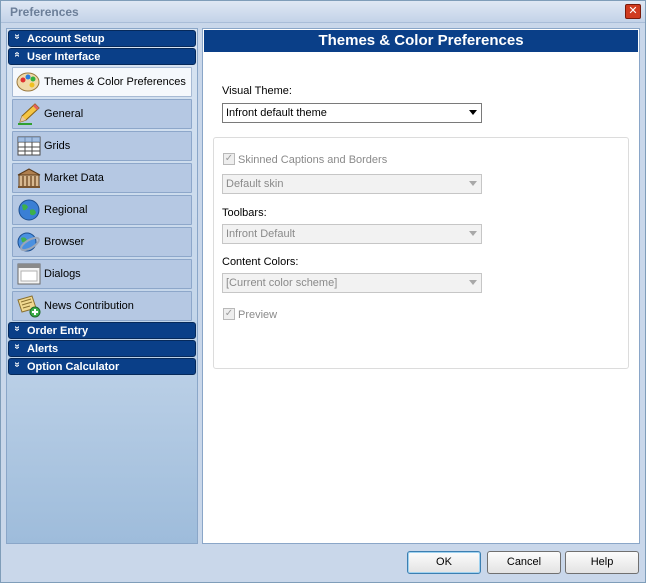 The height and width of the screenshot is (583, 646). Describe the element at coordinates (244, 213) in the screenshot. I see `toolbars-label: Toolbars:` at that location.